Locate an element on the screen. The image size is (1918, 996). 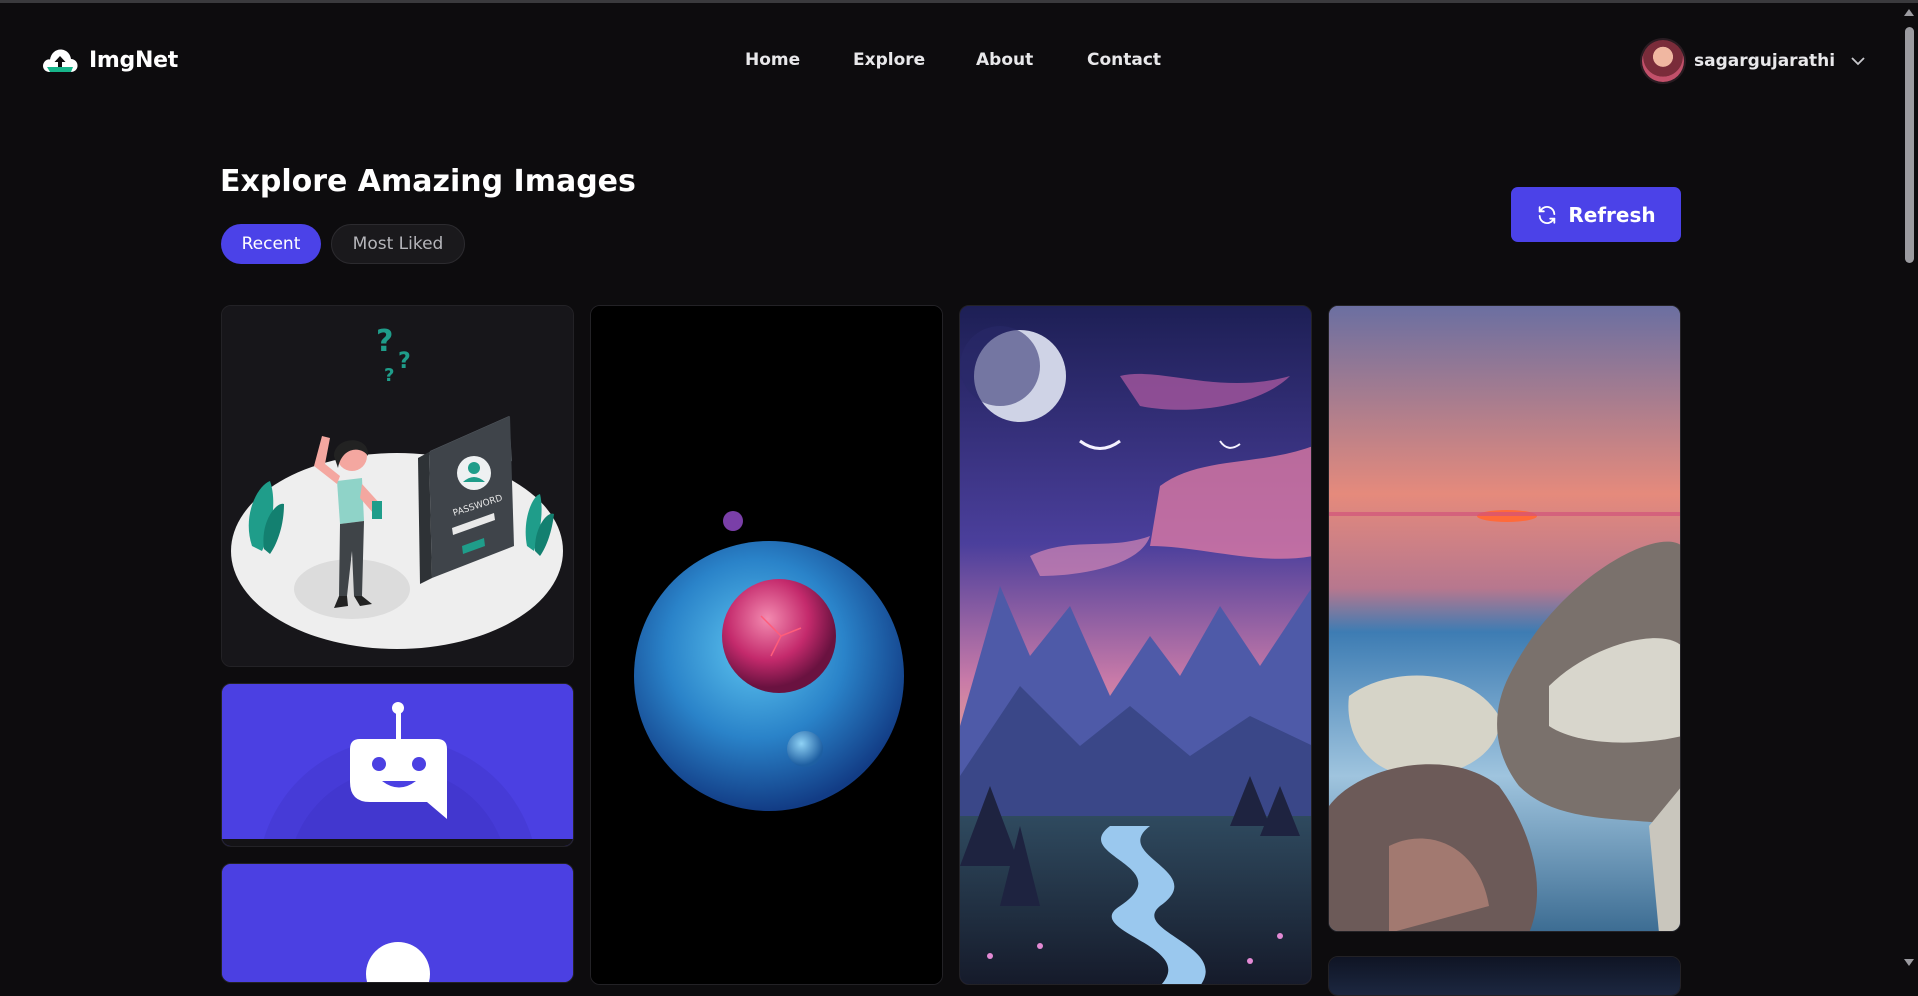
nav-contact: Contact is located at coordinates (1124, 60).